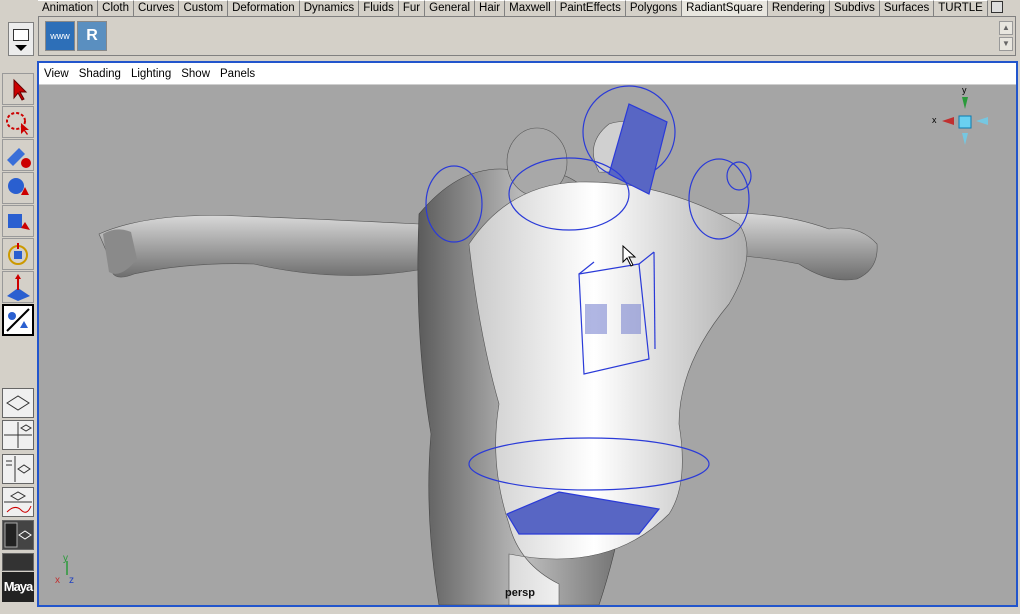 This screenshot has height=614, width=1020. Describe the element at coordinates (854, 8) in the screenshot. I see `tab-subdivs: Subdivs` at that location.